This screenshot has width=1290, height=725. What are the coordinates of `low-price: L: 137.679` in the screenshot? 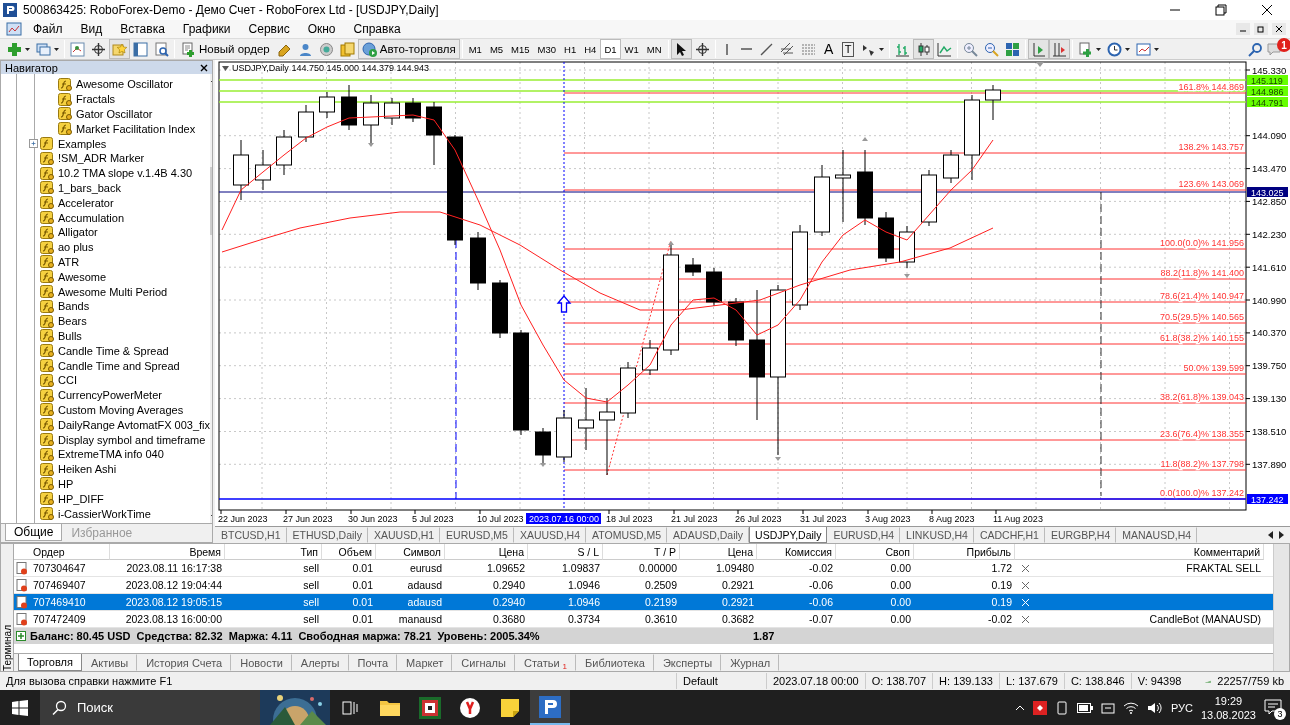 It's located at (1031, 681).